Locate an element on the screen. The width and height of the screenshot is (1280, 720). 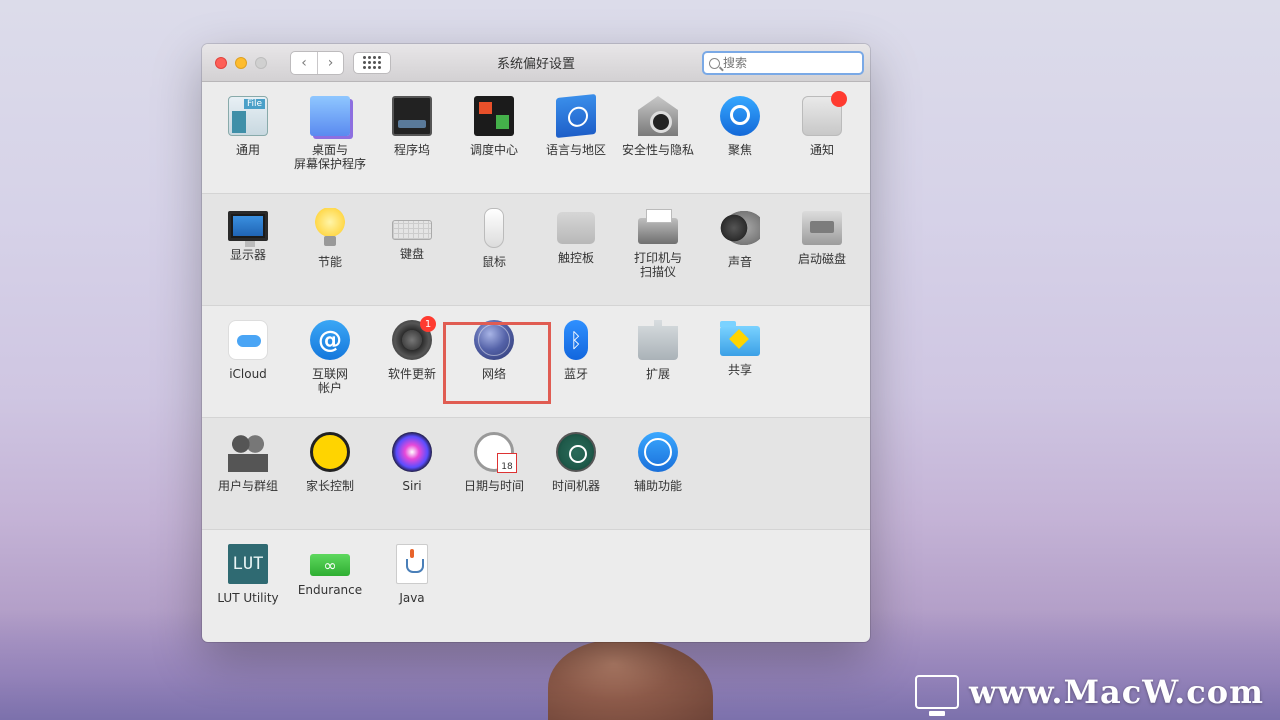
pref-spotlight: 聚焦 is located at coordinates (740, 126).